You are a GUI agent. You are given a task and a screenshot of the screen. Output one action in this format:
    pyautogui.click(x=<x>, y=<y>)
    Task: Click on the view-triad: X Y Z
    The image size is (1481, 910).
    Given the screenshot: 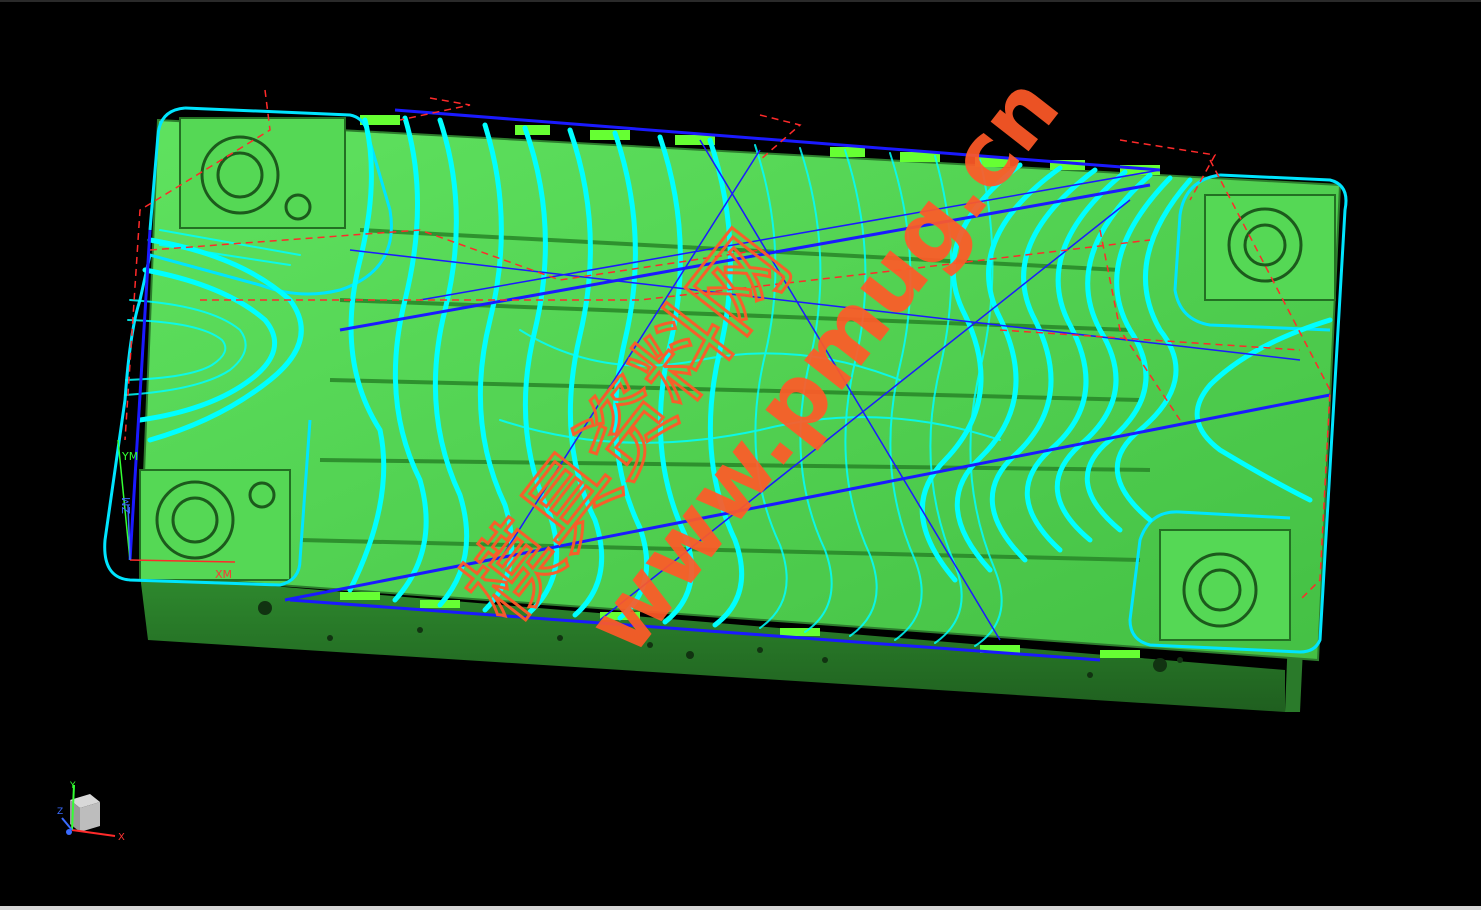 What is the action you would take?
    pyautogui.click(x=91, y=812)
    